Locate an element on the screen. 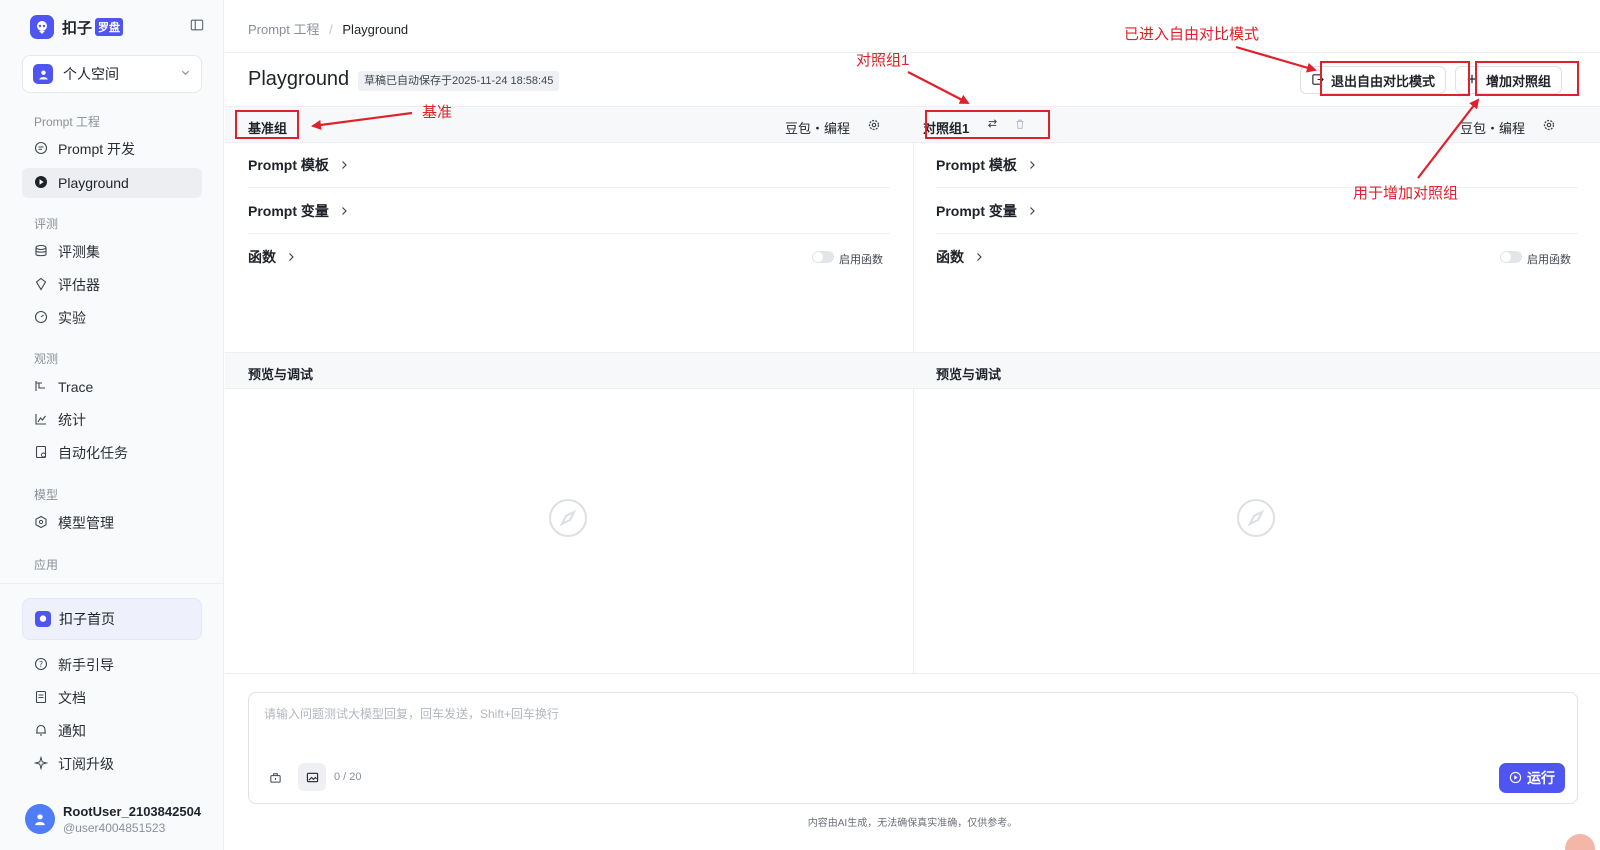  sidebar-item-docs: 文档 is located at coordinates (112, 698).